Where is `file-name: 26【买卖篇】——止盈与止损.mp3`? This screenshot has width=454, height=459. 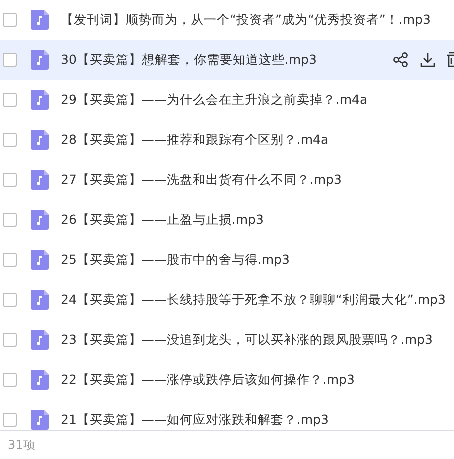 file-name: 26【买卖篇】——止盈与止损.mp3 is located at coordinates (162, 220).